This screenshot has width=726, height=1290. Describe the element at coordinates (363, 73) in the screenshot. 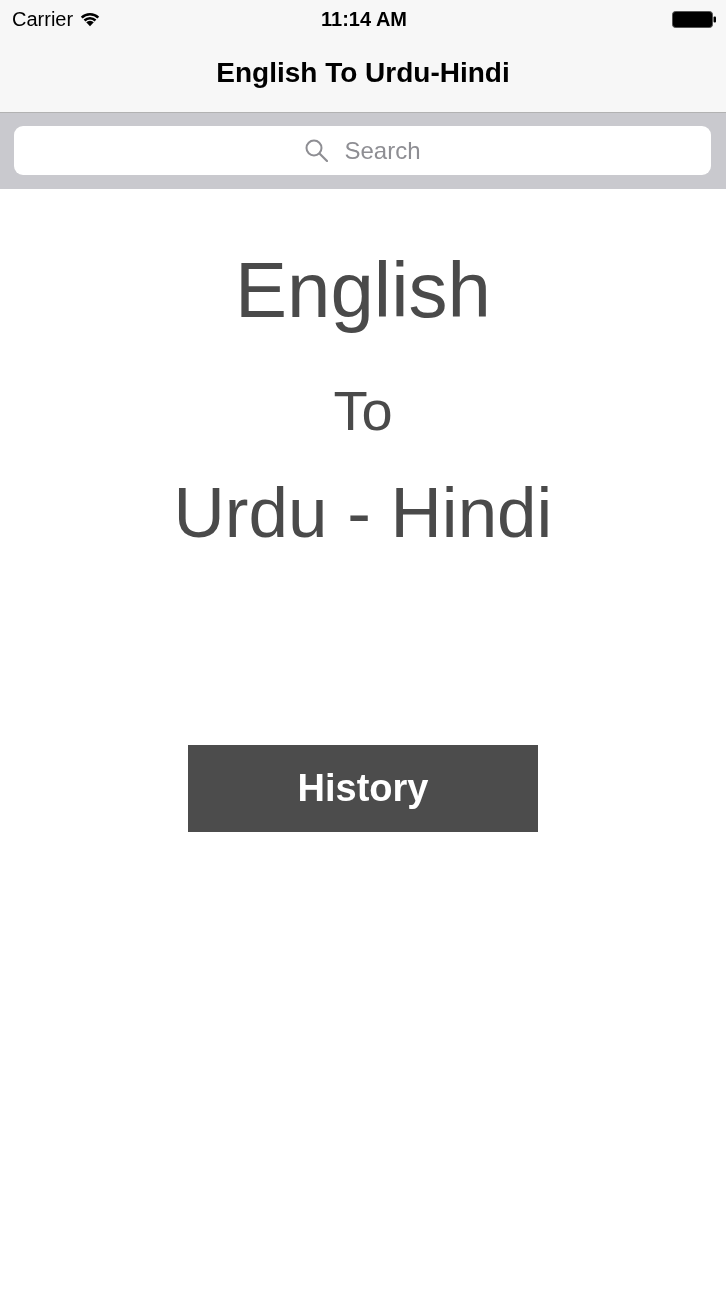

I see `screen-title: English To Urdu-Hindi` at that location.